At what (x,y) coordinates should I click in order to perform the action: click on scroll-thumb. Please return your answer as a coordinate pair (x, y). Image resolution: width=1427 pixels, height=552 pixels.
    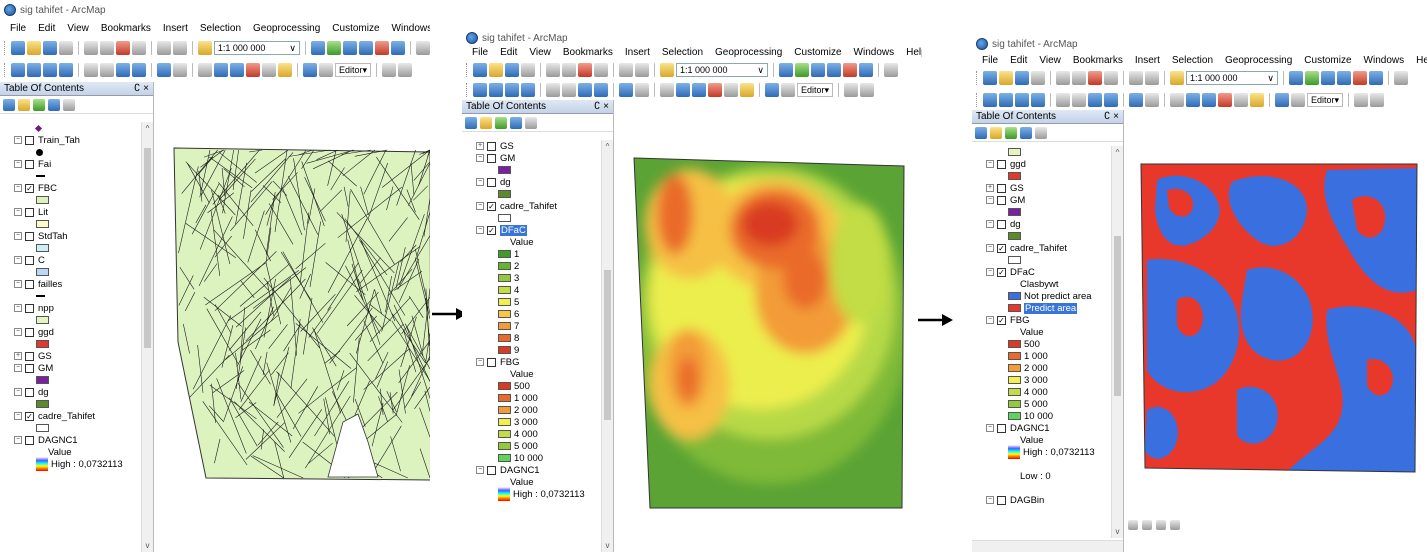
    Looking at the image, I should click on (607, 345).